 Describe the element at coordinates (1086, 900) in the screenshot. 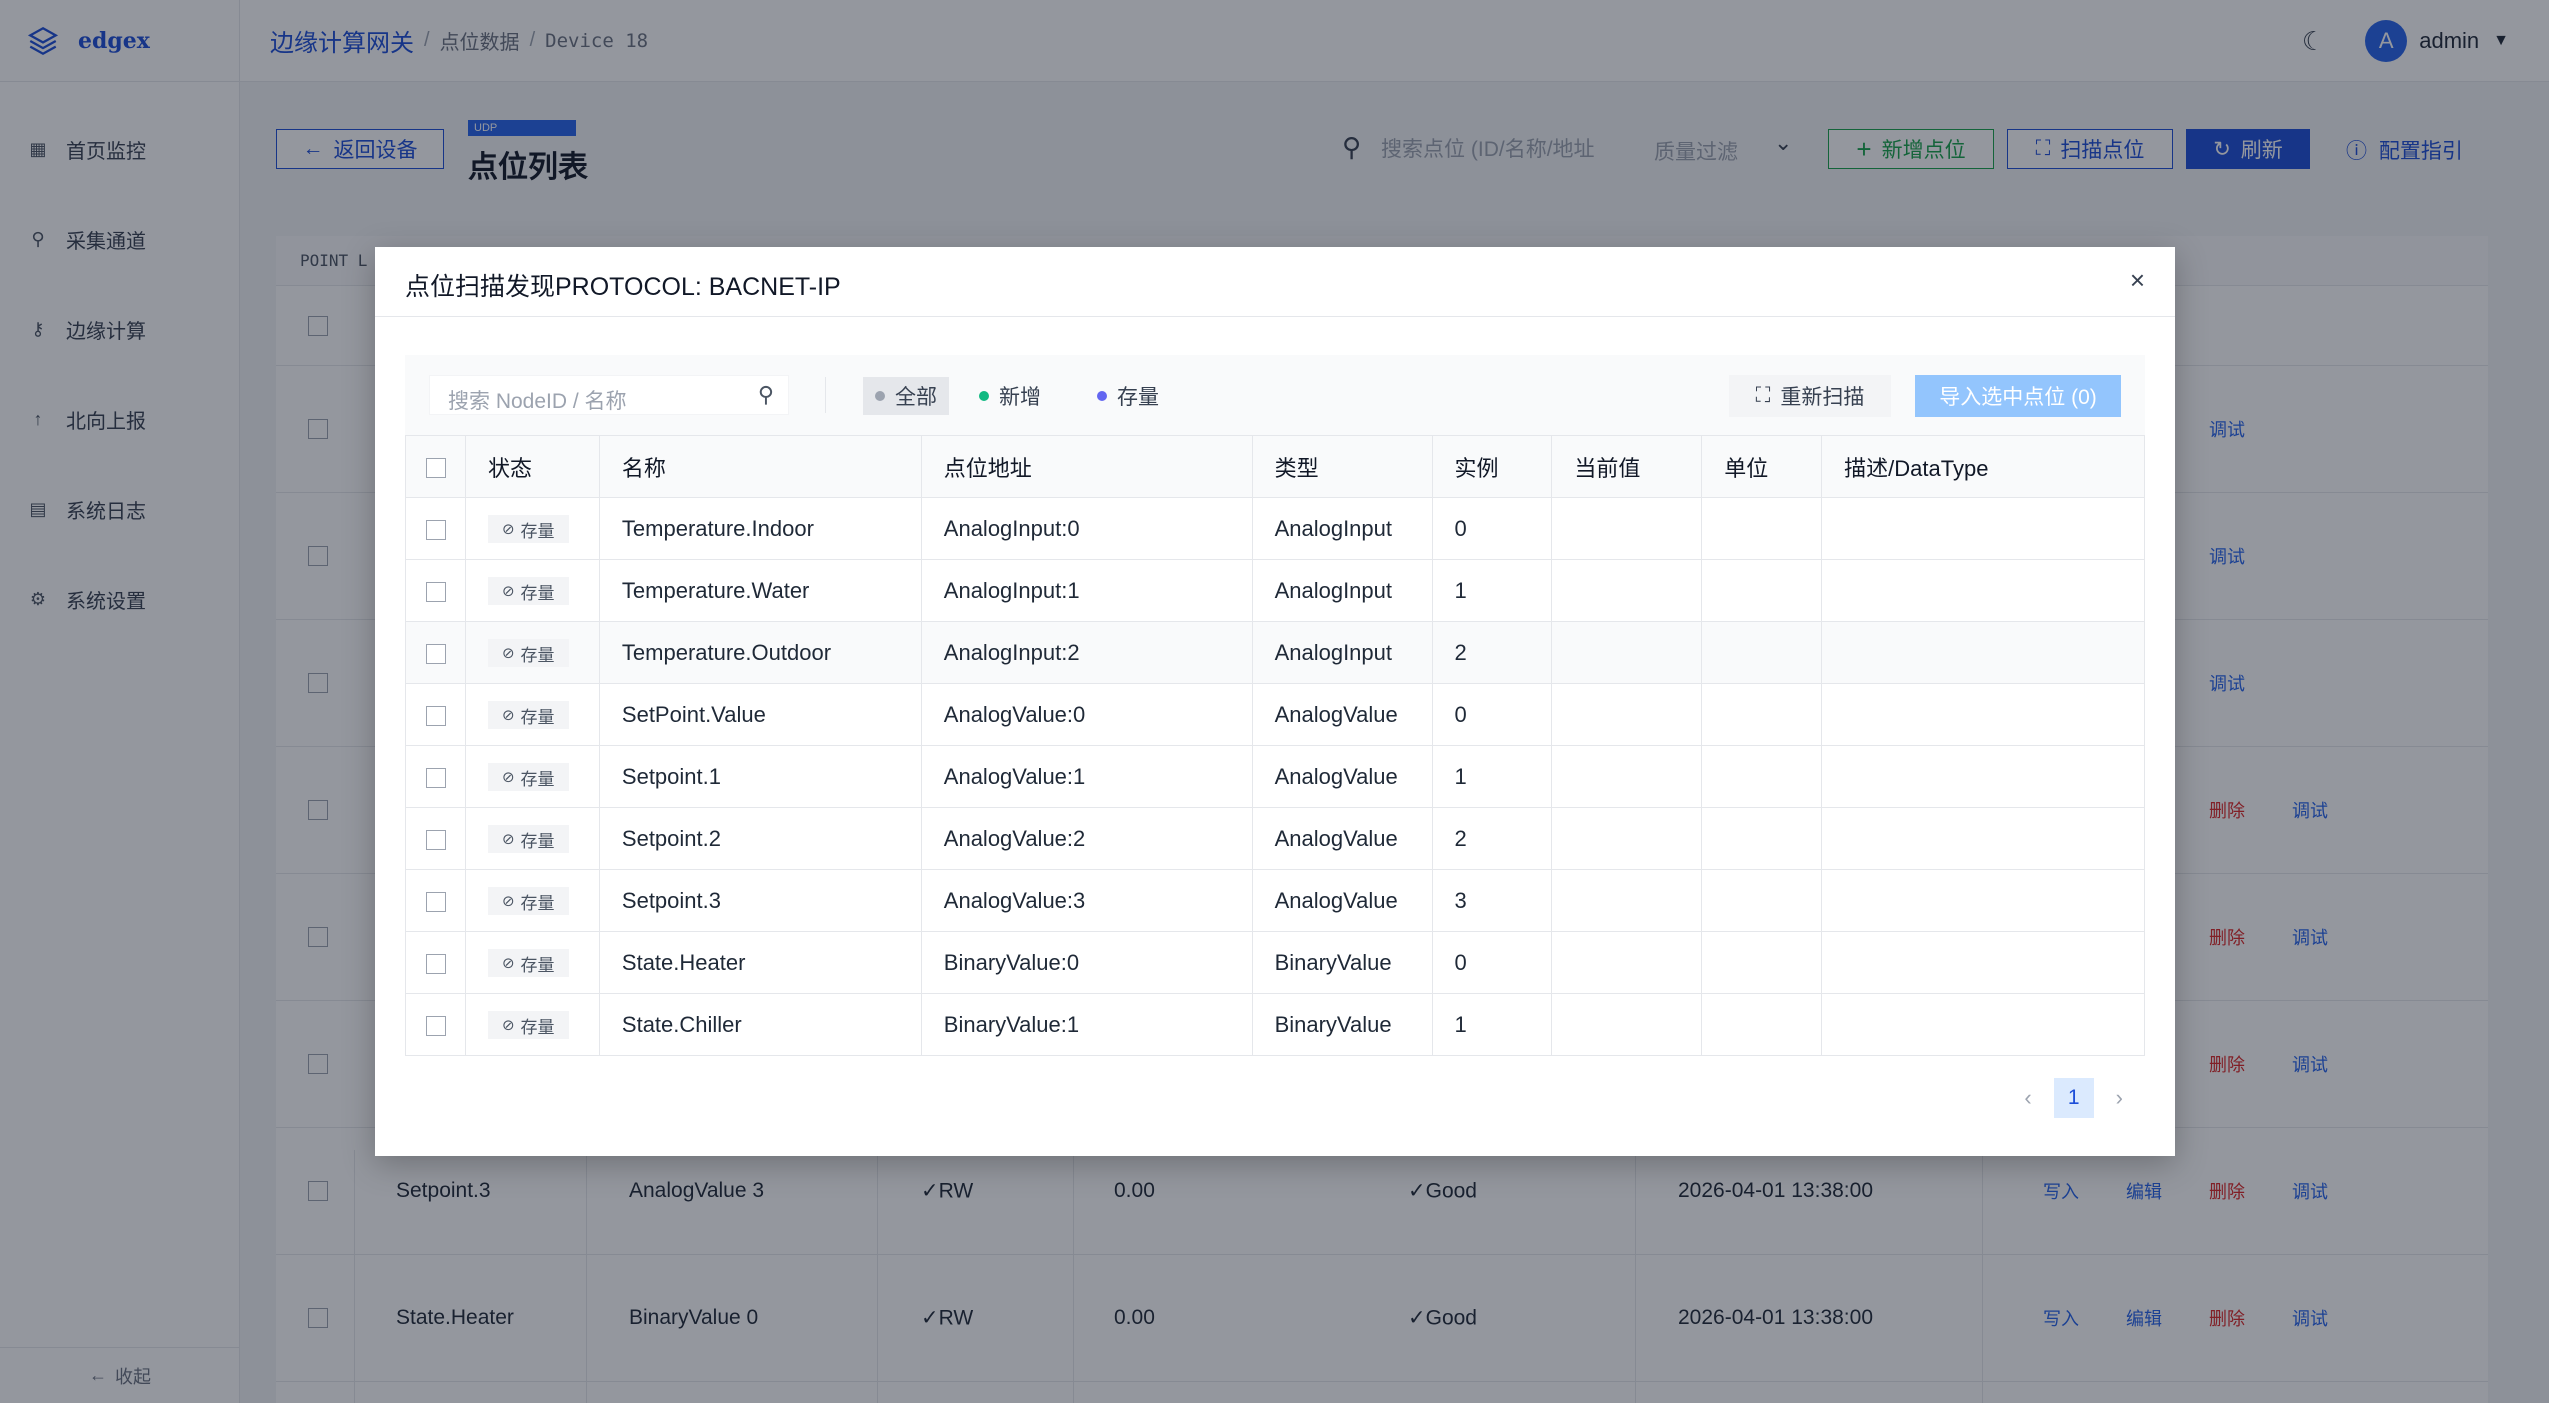

I see `address-cell: AnalogValue:3` at that location.